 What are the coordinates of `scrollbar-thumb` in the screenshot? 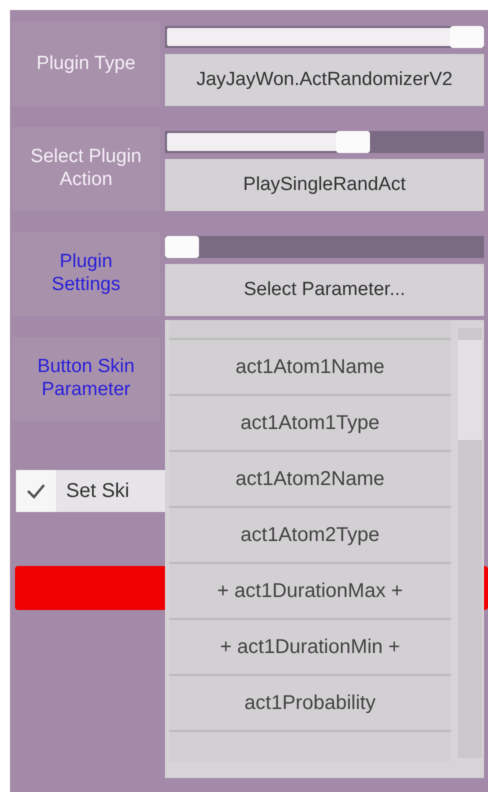 It's located at (470, 390).